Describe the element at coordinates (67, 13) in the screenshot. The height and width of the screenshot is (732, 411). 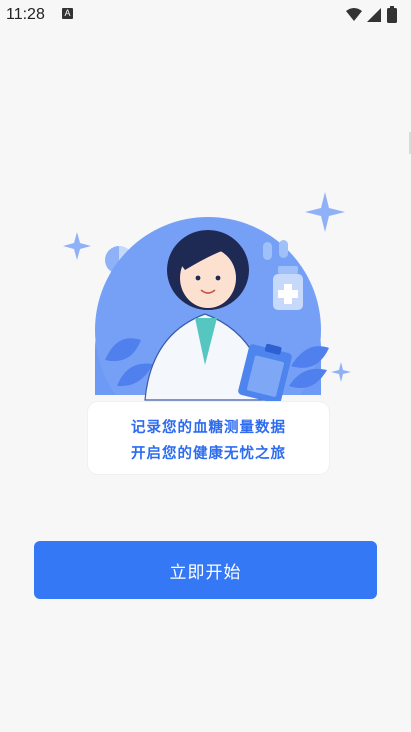
I see `notification-icon: A` at that location.